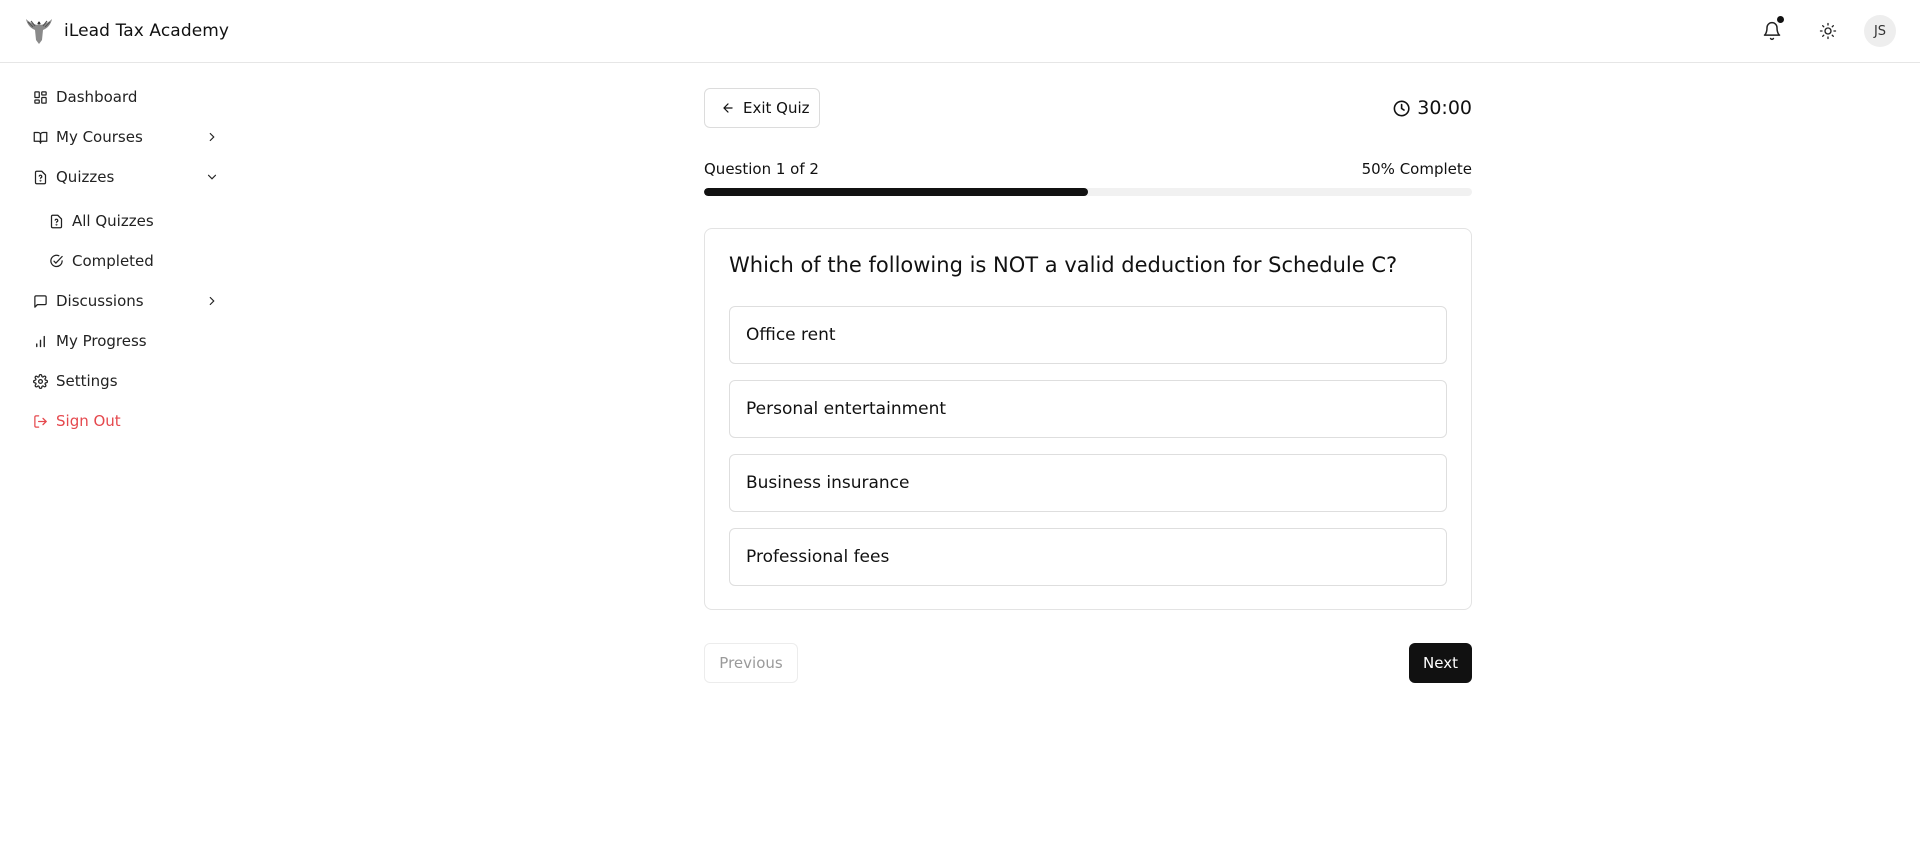 The height and width of the screenshot is (859, 1920). I want to click on sidebar-item-completed: Completed, so click(134, 261).